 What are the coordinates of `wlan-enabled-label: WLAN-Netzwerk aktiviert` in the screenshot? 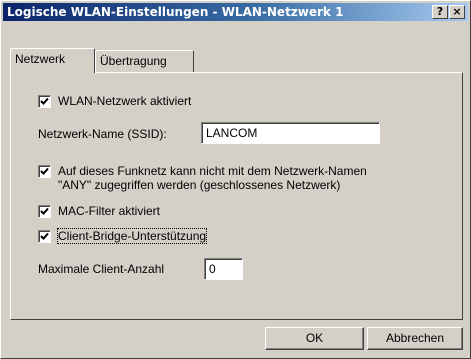 It's located at (125, 101).